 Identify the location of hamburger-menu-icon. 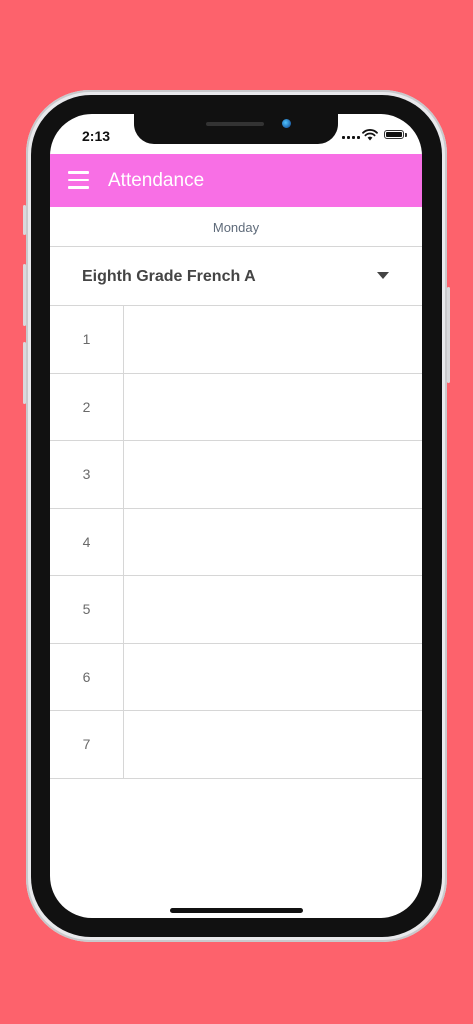
(79, 180).